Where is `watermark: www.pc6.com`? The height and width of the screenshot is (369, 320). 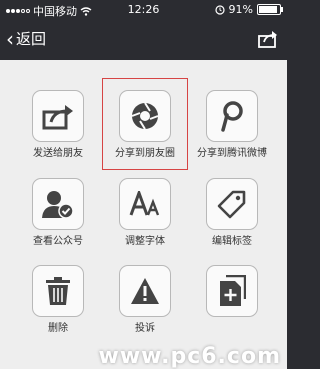
watermark: www.pc6.com is located at coordinates (189, 356).